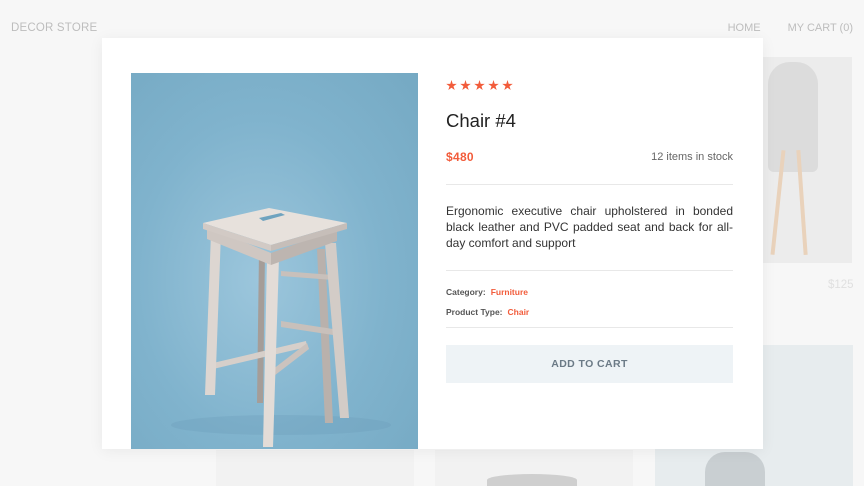 The image size is (864, 486). What do you see at coordinates (281, 327) in the screenshot?
I see `stool-illustration` at bounding box center [281, 327].